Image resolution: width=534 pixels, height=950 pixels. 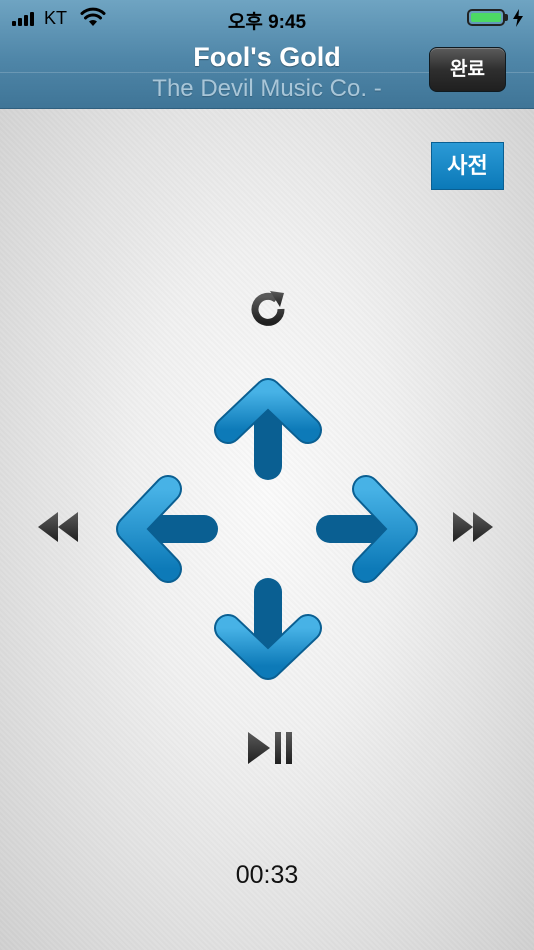 What do you see at coordinates (267, 22) in the screenshot?
I see `status-time: 오후 9:45` at bounding box center [267, 22].